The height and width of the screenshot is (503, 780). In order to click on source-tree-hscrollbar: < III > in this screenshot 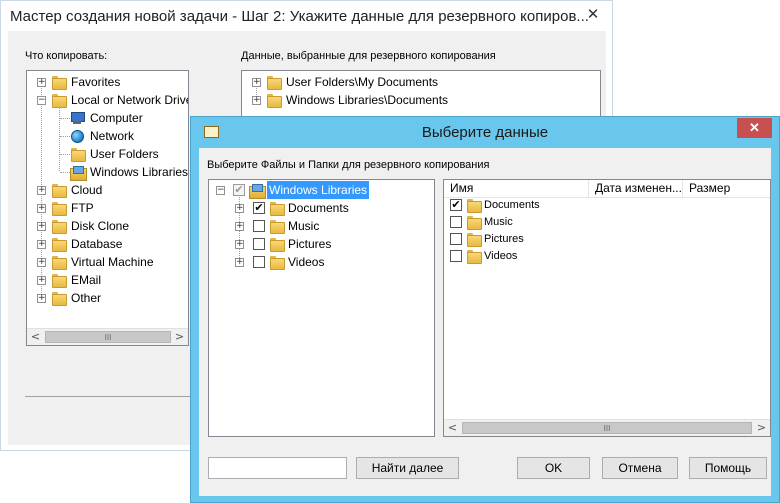, I will do `click(107, 336)`.